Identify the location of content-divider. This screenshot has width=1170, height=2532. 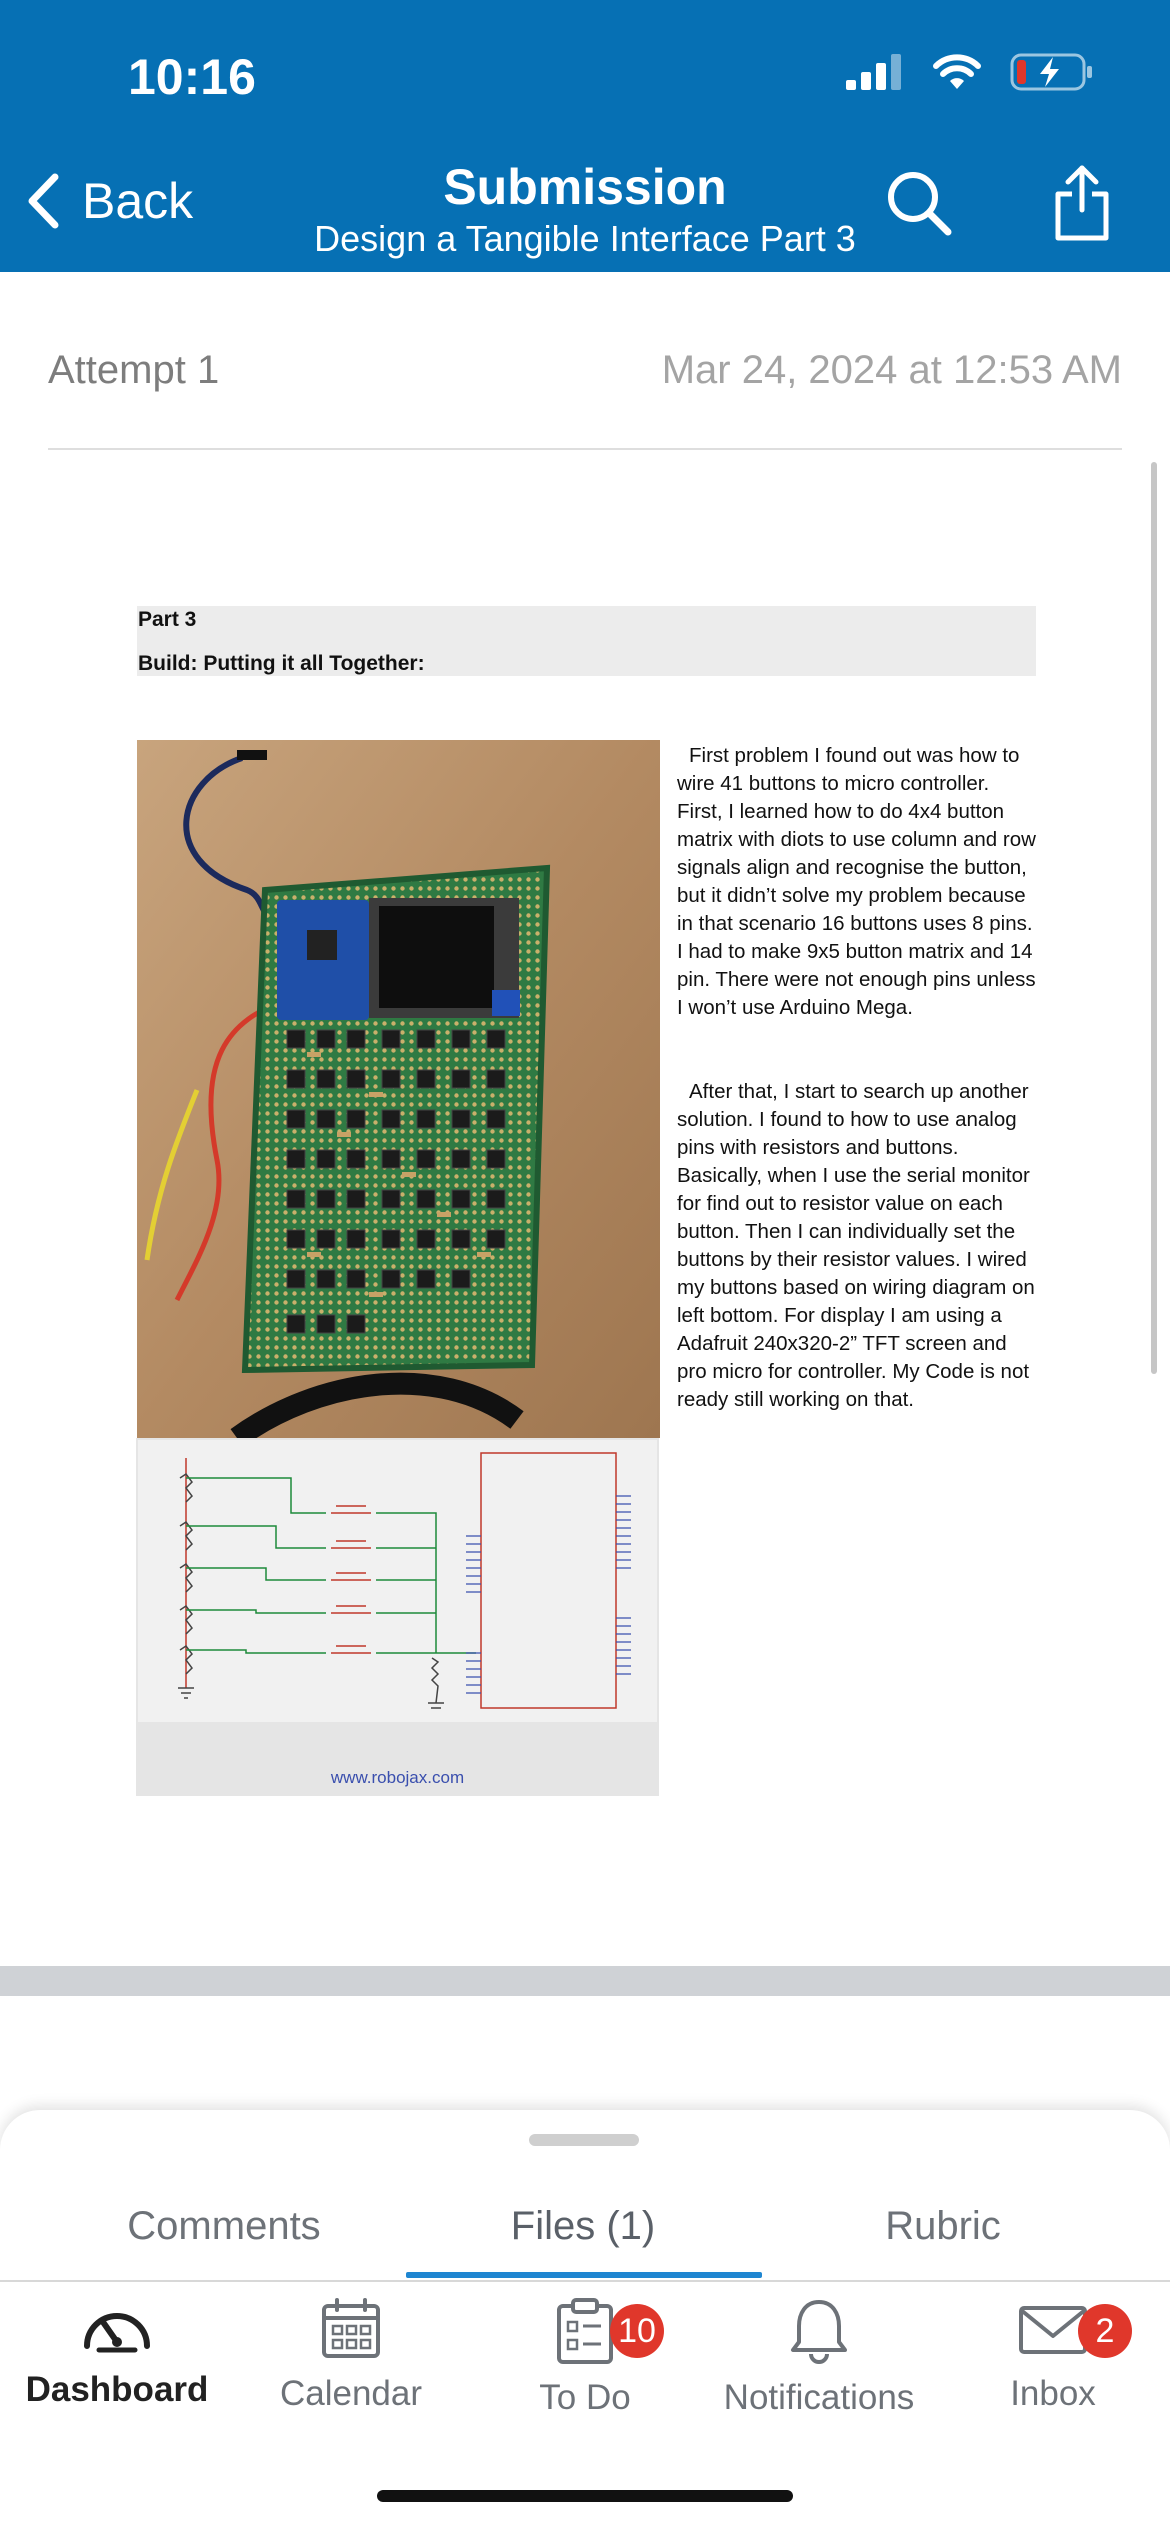
(585, 1981).